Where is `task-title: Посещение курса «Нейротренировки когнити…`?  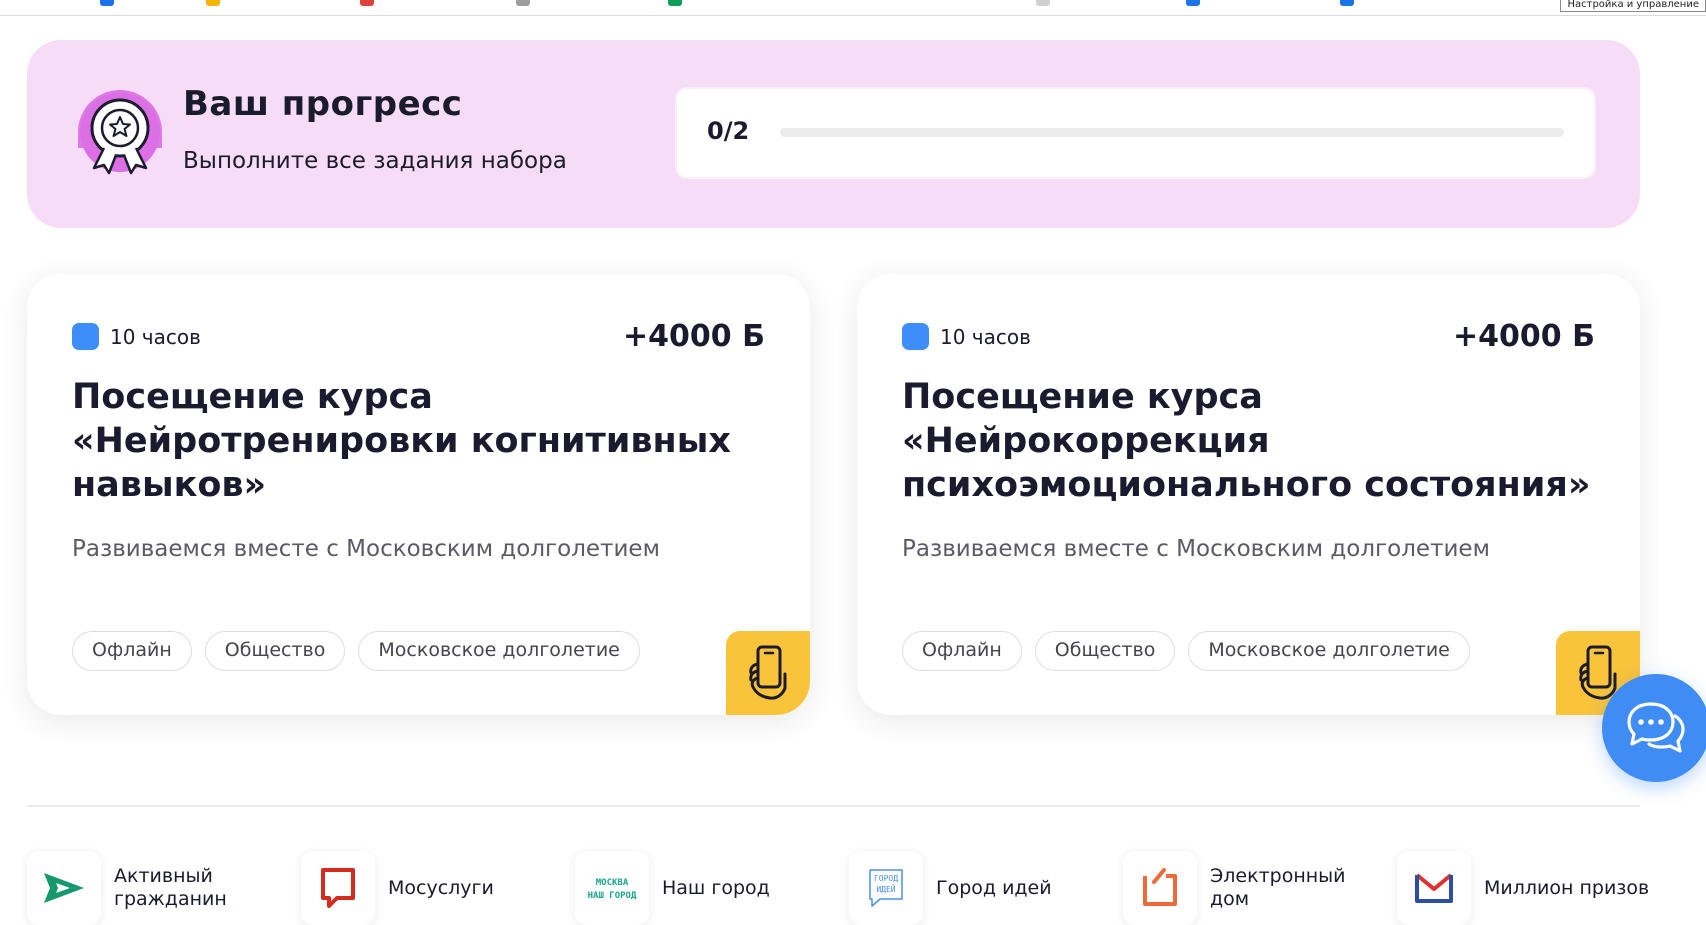 task-title: Посещение курса «Нейротренировки когнити… is located at coordinates (427, 441).